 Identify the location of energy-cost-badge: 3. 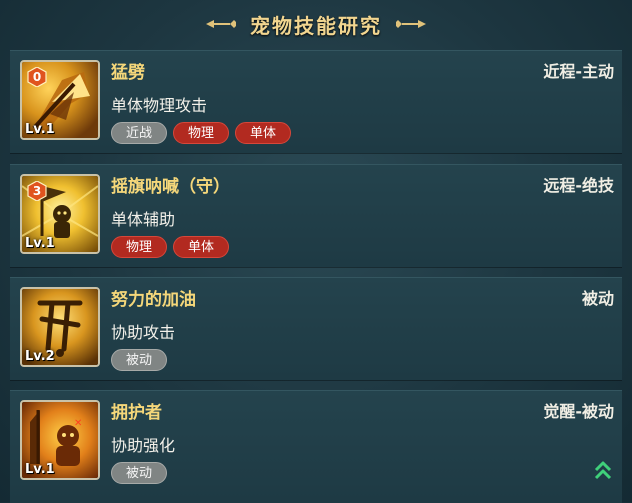
(37, 191).